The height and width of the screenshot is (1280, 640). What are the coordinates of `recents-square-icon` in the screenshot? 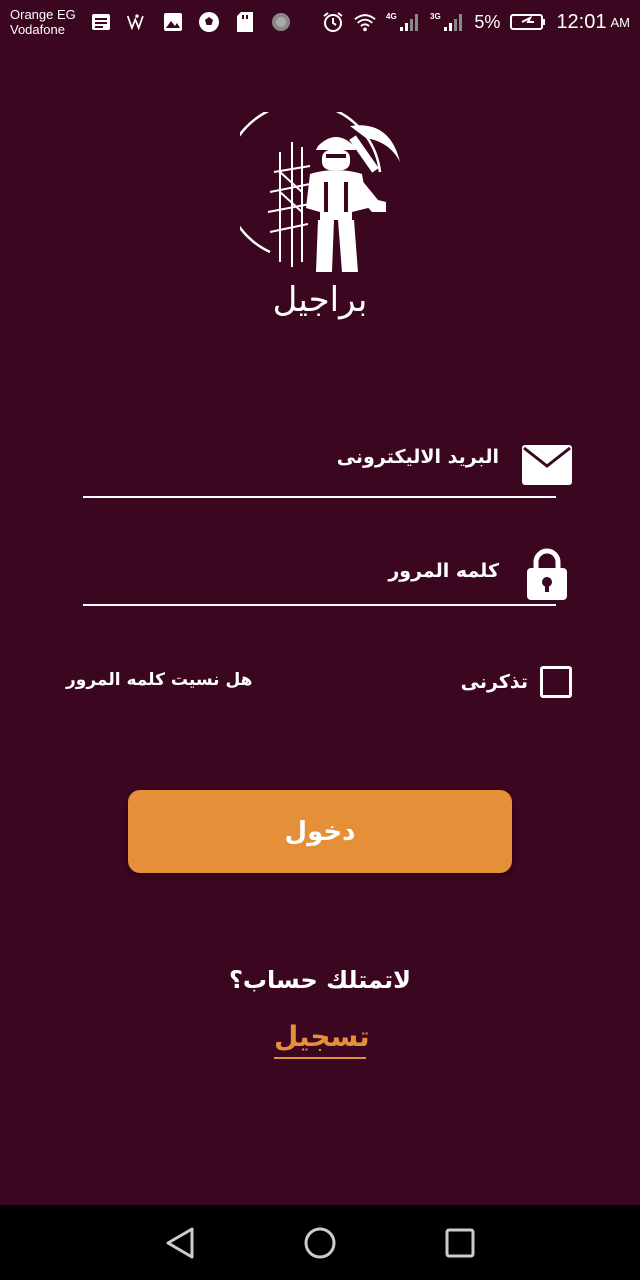 It's located at (460, 1243).